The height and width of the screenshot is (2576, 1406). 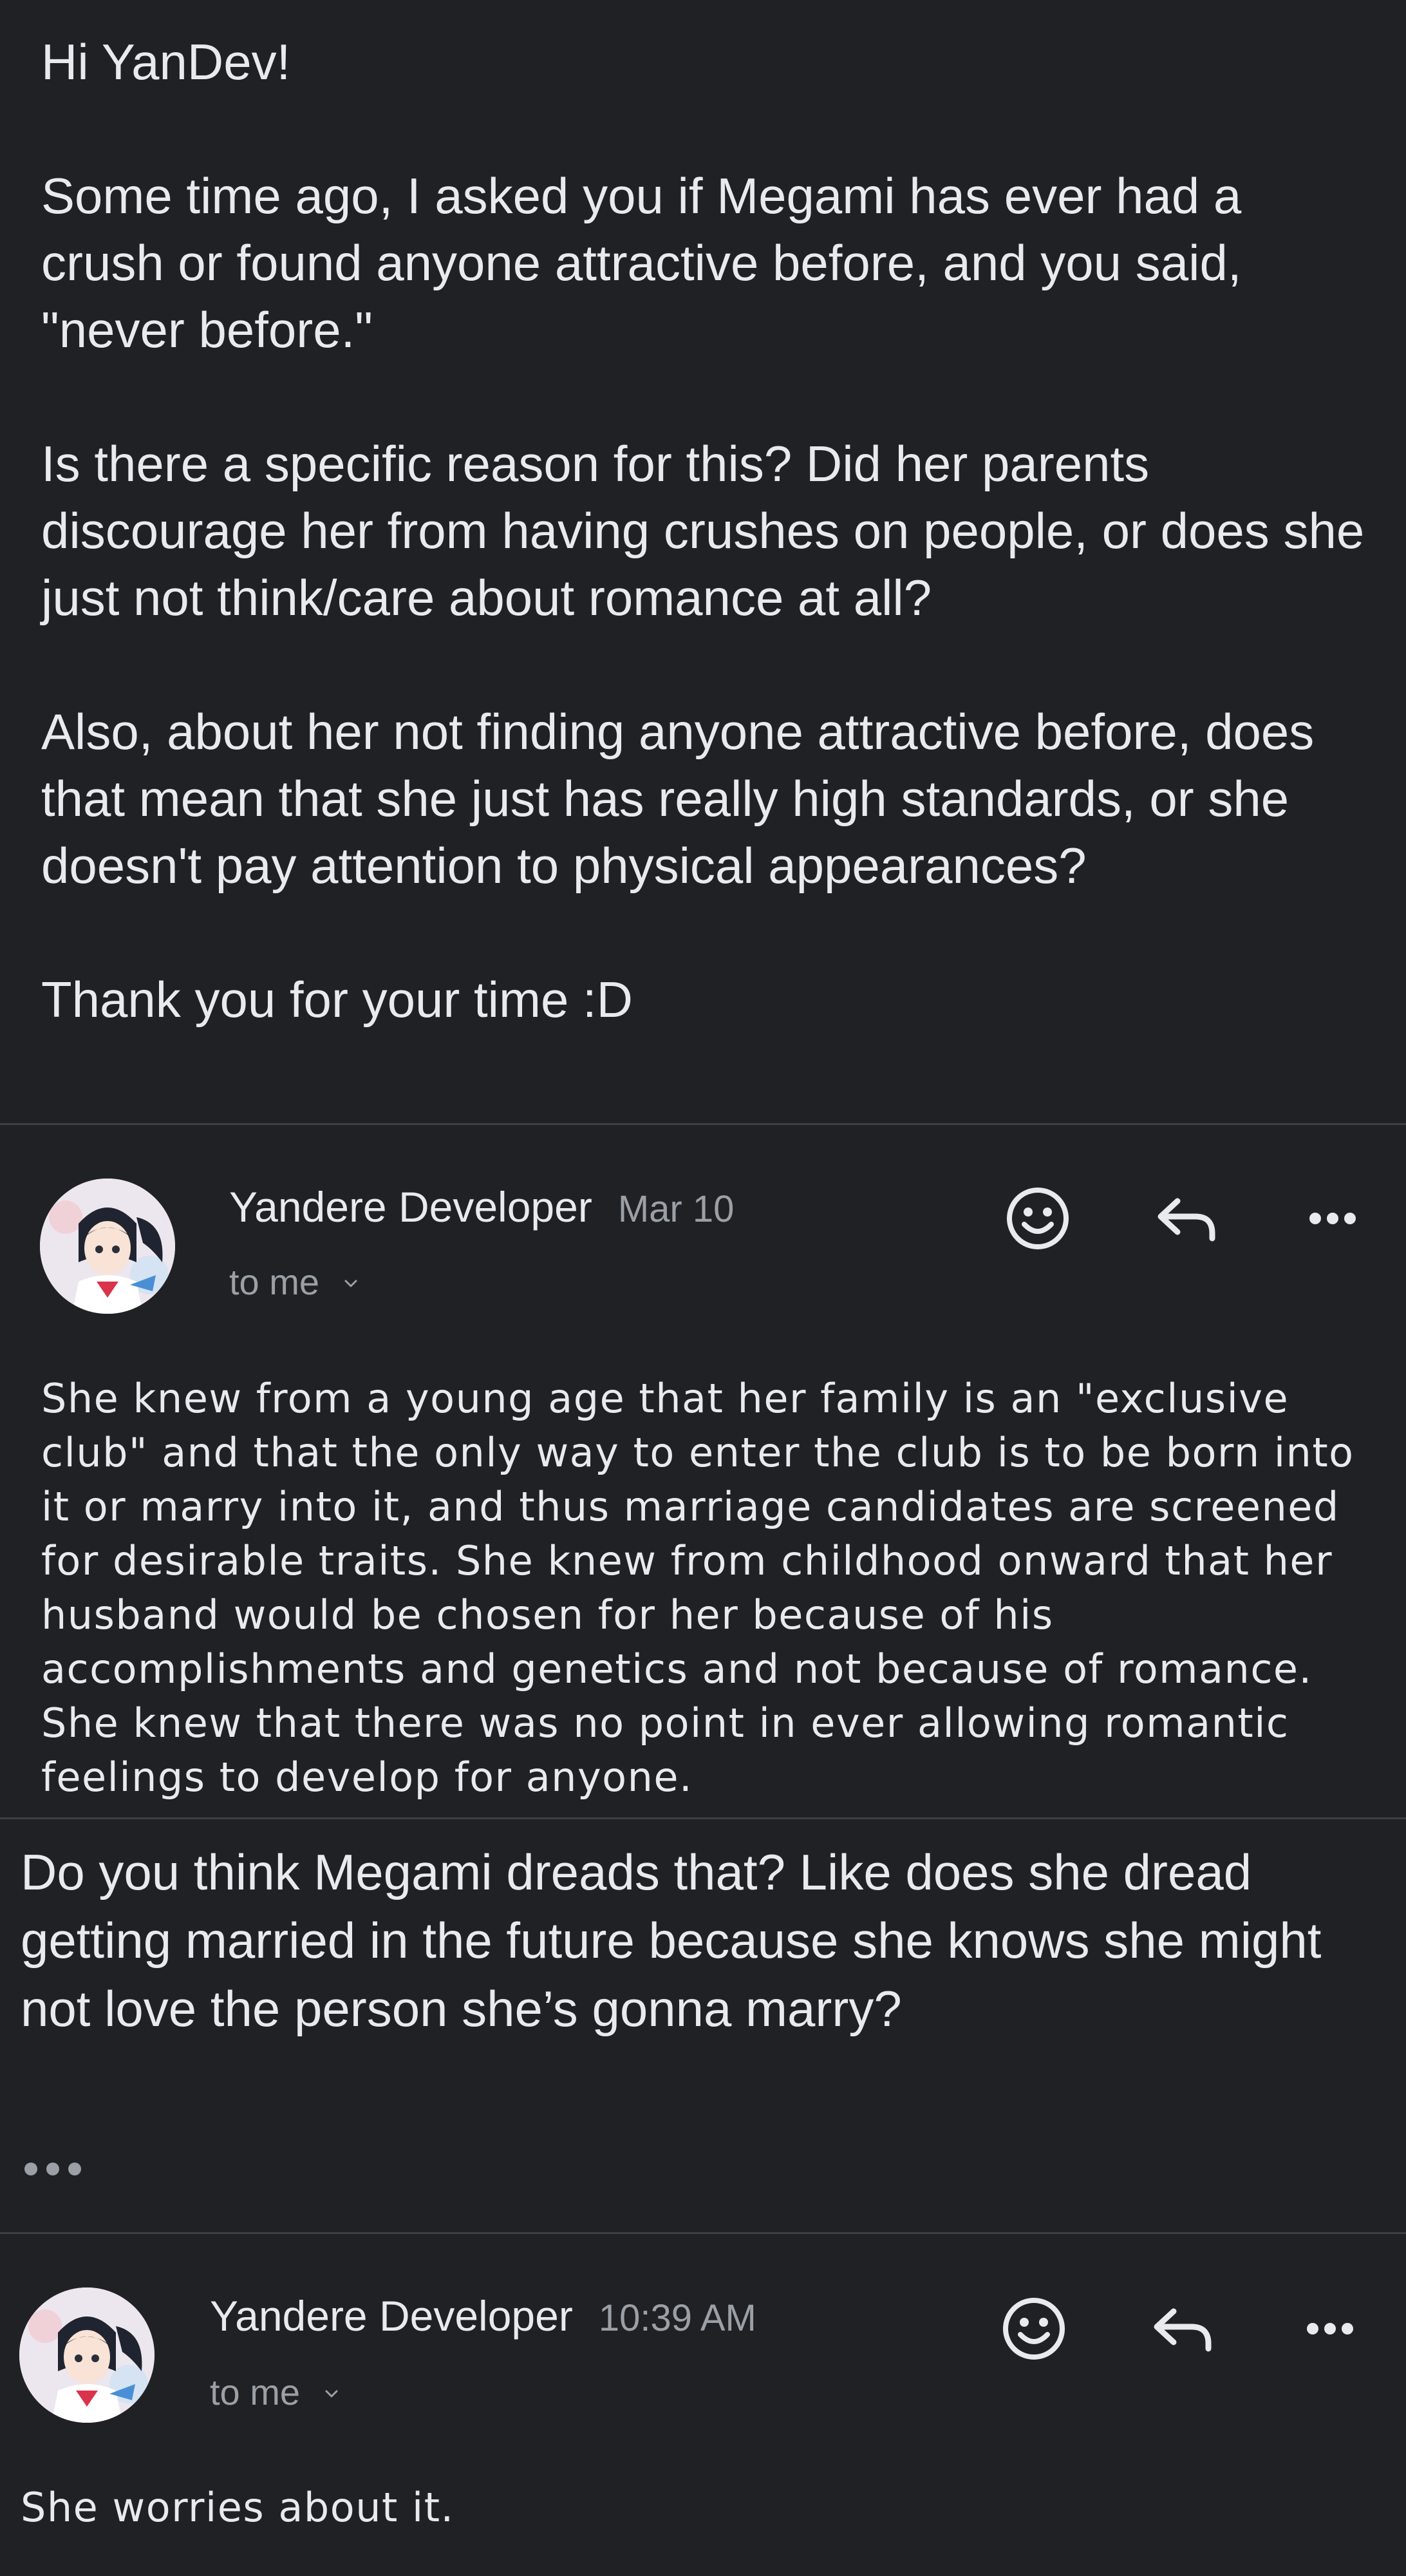 I want to click on message-time: 10:39 AM, so click(x=677, y=2318).